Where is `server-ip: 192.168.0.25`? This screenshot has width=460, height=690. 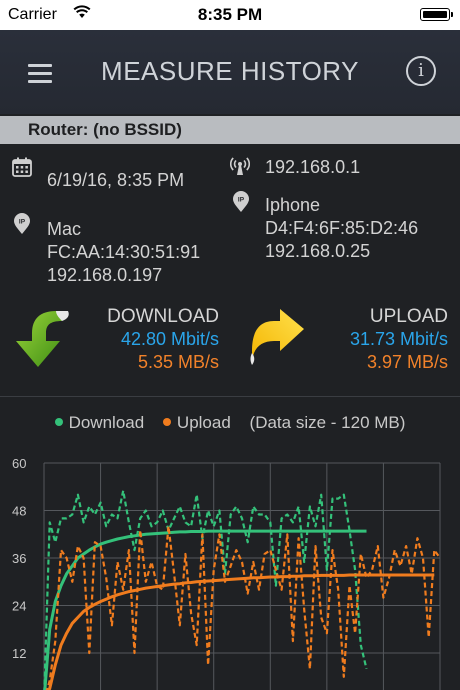
server-ip: 192.168.0.25 is located at coordinates (318, 251).